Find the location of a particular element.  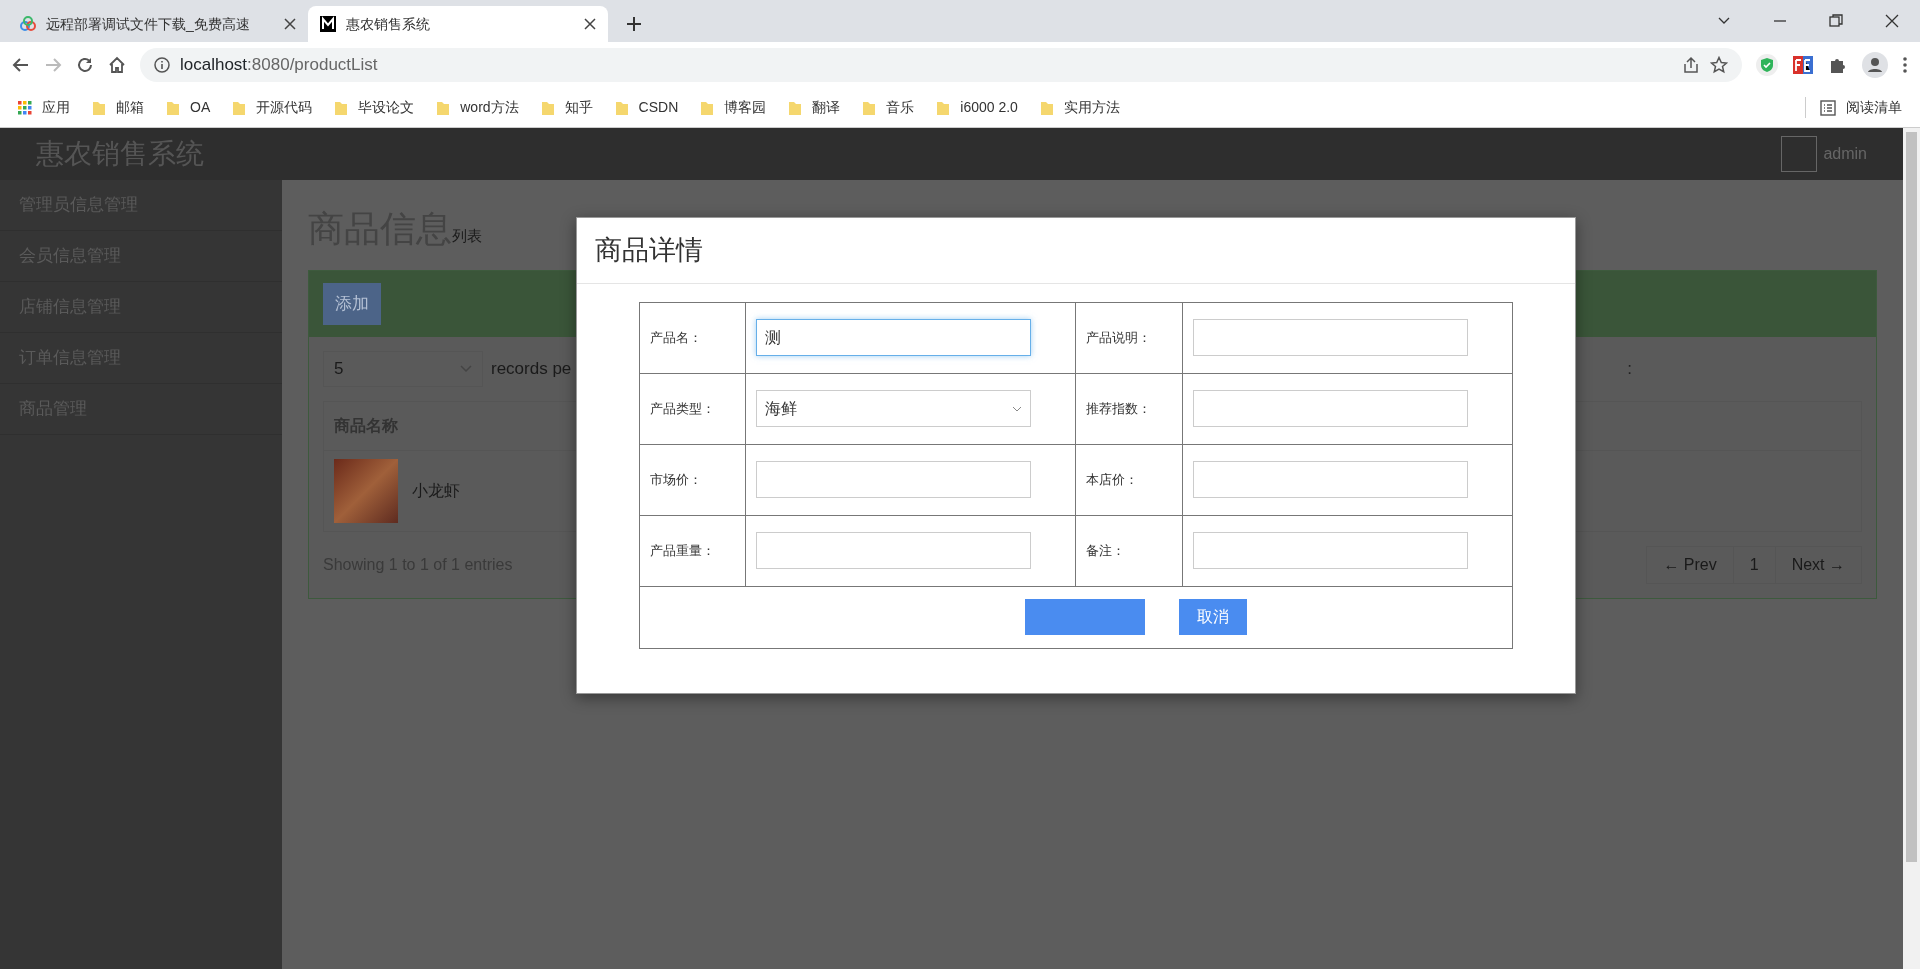

modal-title: 商品详情 is located at coordinates (1076, 251).